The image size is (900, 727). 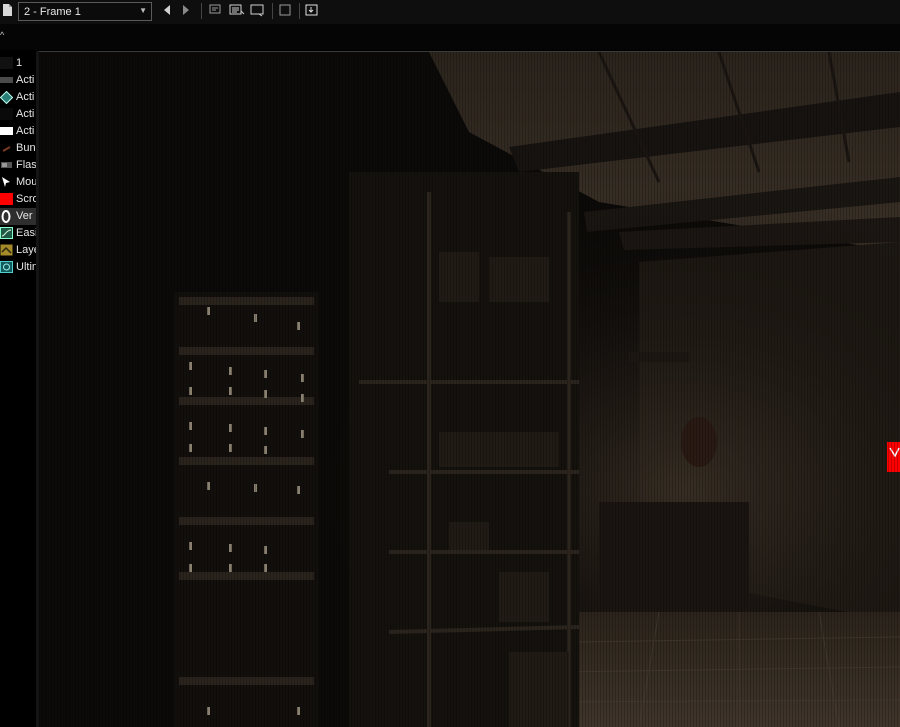 I want to click on object-item-mouse: Mou, so click(x=18, y=182).